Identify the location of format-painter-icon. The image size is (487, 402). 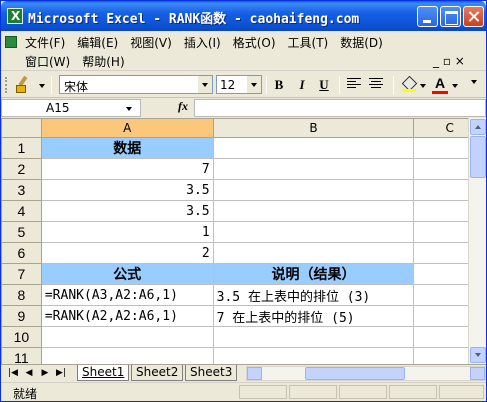
(23, 85).